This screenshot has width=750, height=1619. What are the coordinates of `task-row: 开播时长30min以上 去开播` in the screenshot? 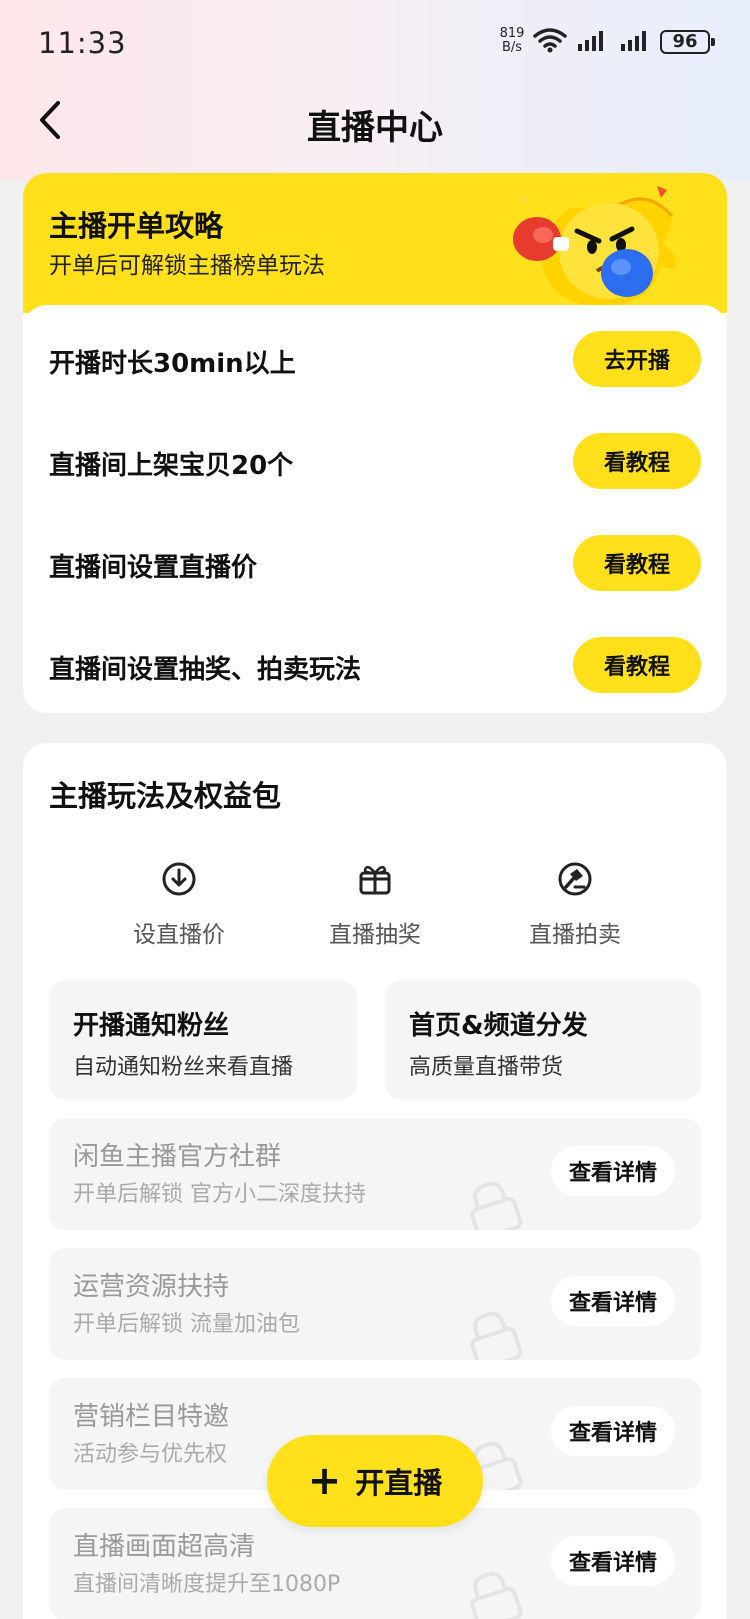 It's located at (375, 367).